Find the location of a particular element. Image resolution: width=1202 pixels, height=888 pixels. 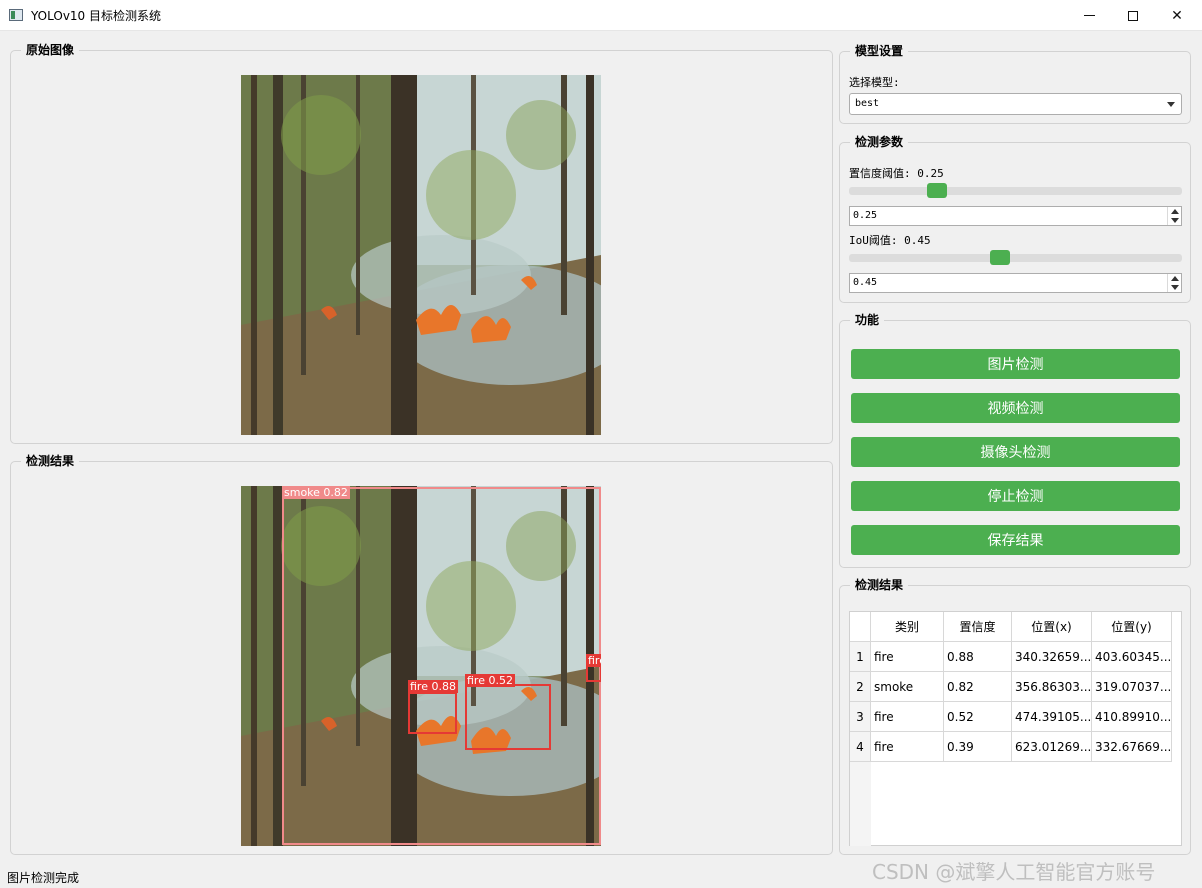

chevron-down-icon is located at coordinates (1171, 104).